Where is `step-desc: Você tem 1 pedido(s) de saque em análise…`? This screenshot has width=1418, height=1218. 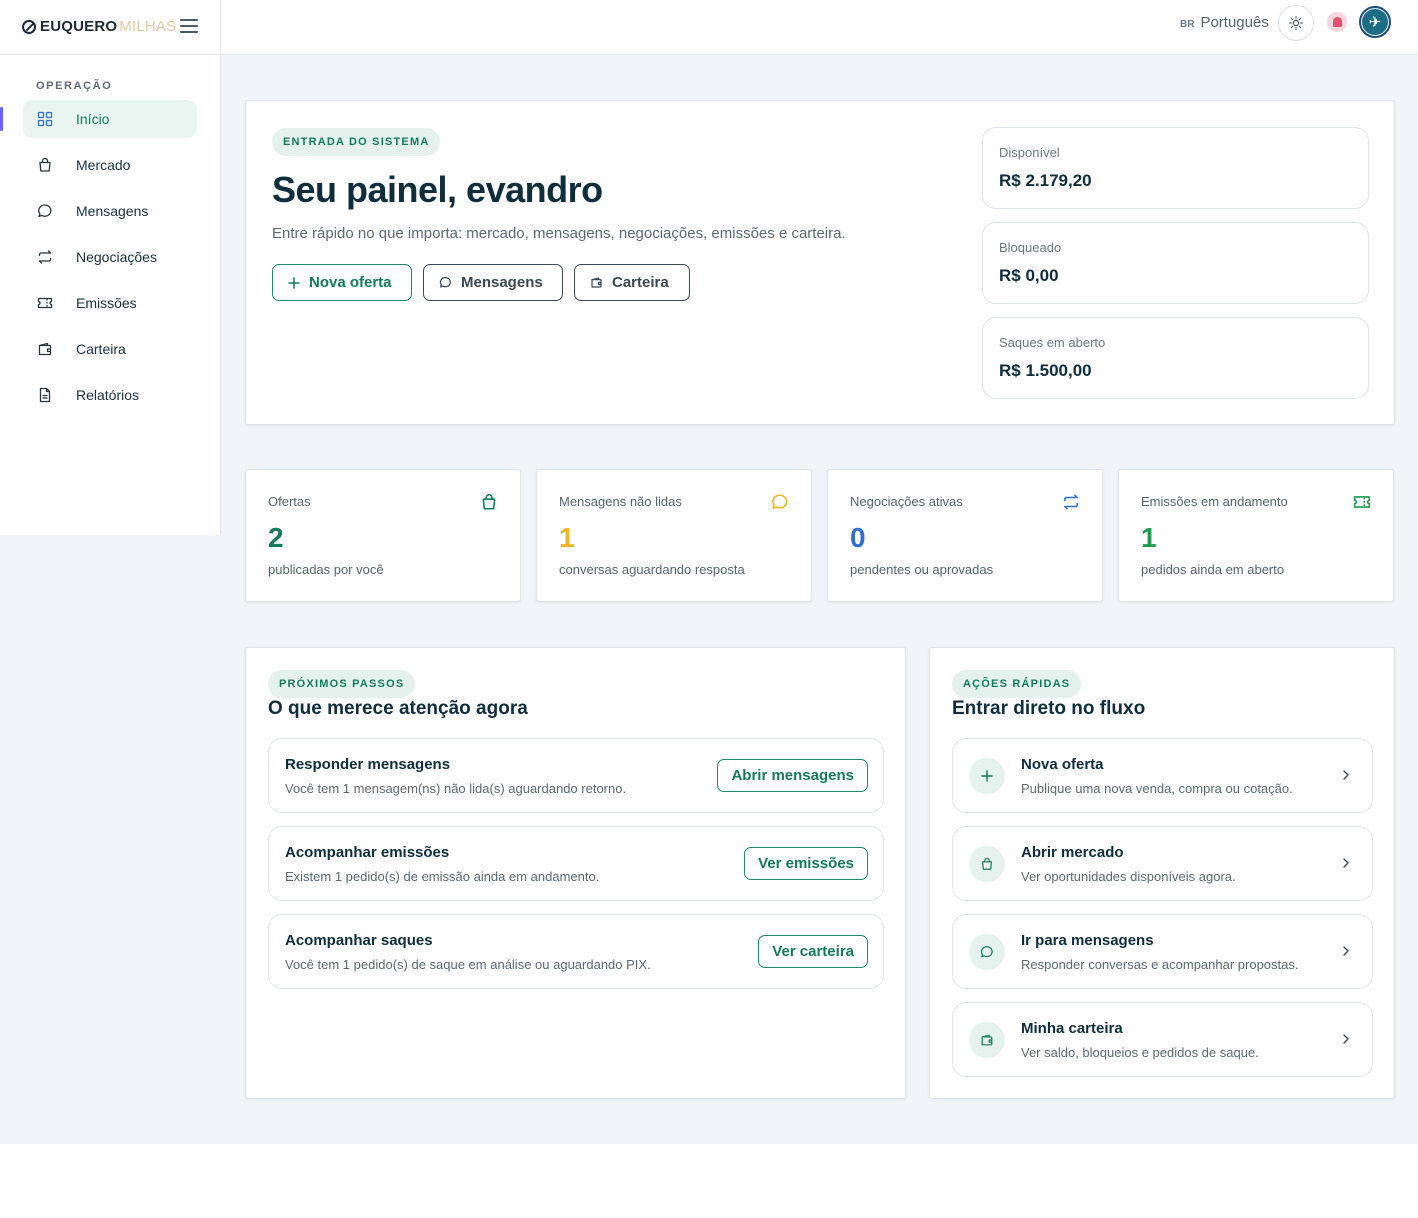 step-desc: Você tem 1 pedido(s) de saque em análise… is located at coordinates (468, 964).